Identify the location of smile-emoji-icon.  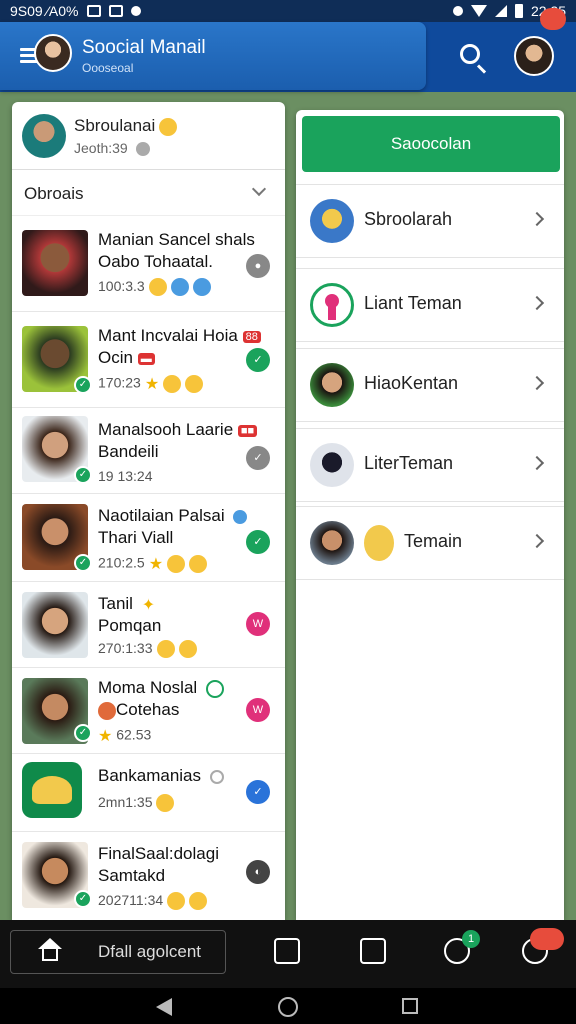
(168, 126).